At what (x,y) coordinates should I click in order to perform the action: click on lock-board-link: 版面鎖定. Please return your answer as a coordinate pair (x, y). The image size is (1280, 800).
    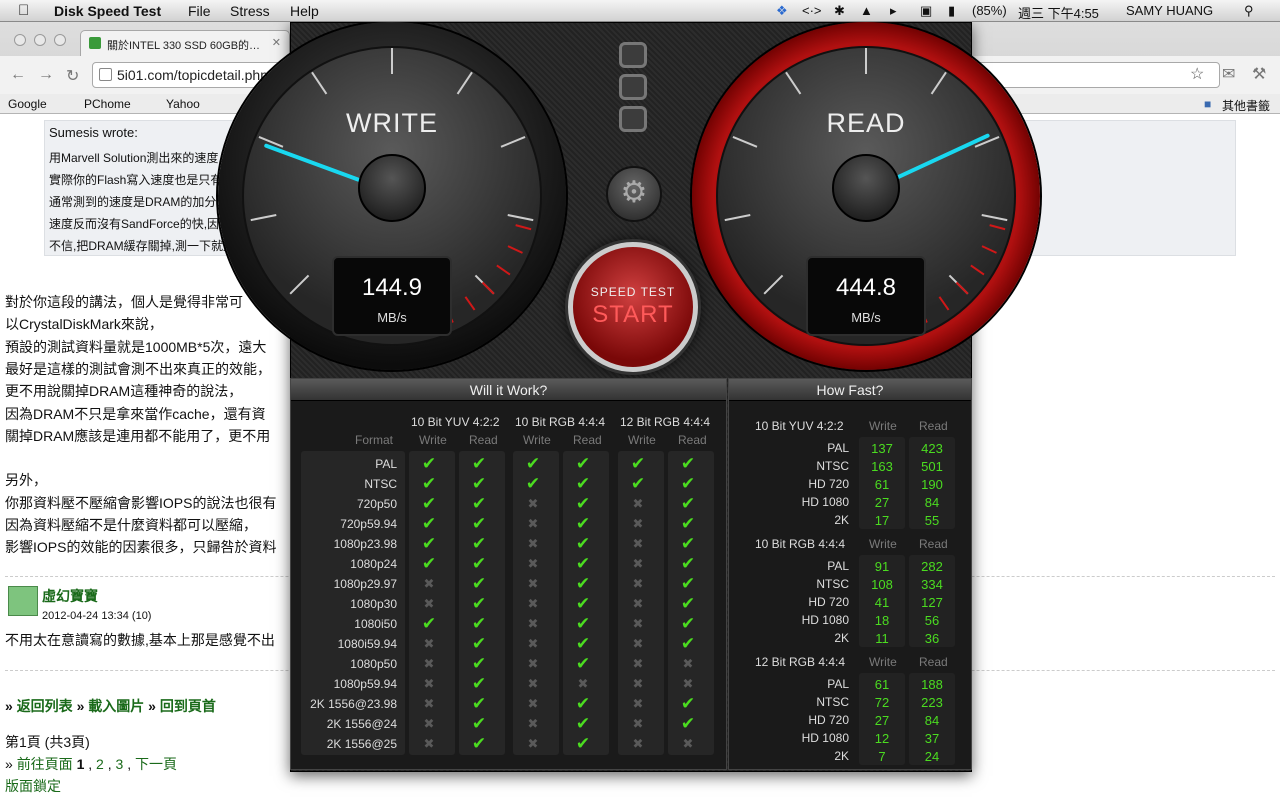
    Looking at the image, I should click on (33, 786).